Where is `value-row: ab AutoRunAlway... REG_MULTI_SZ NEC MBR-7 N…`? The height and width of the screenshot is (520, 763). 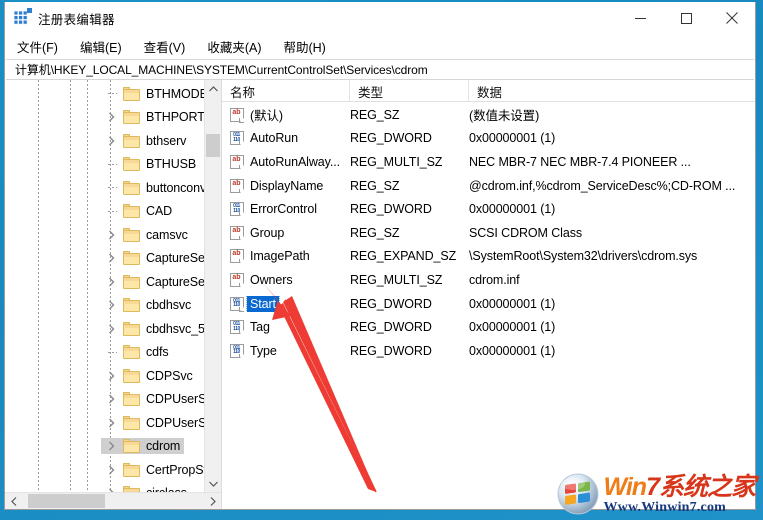 value-row: ab AutoRunAlway... REG_MULTI_SZ NEC MBR-7 N… is located at coordinates (488, 162).